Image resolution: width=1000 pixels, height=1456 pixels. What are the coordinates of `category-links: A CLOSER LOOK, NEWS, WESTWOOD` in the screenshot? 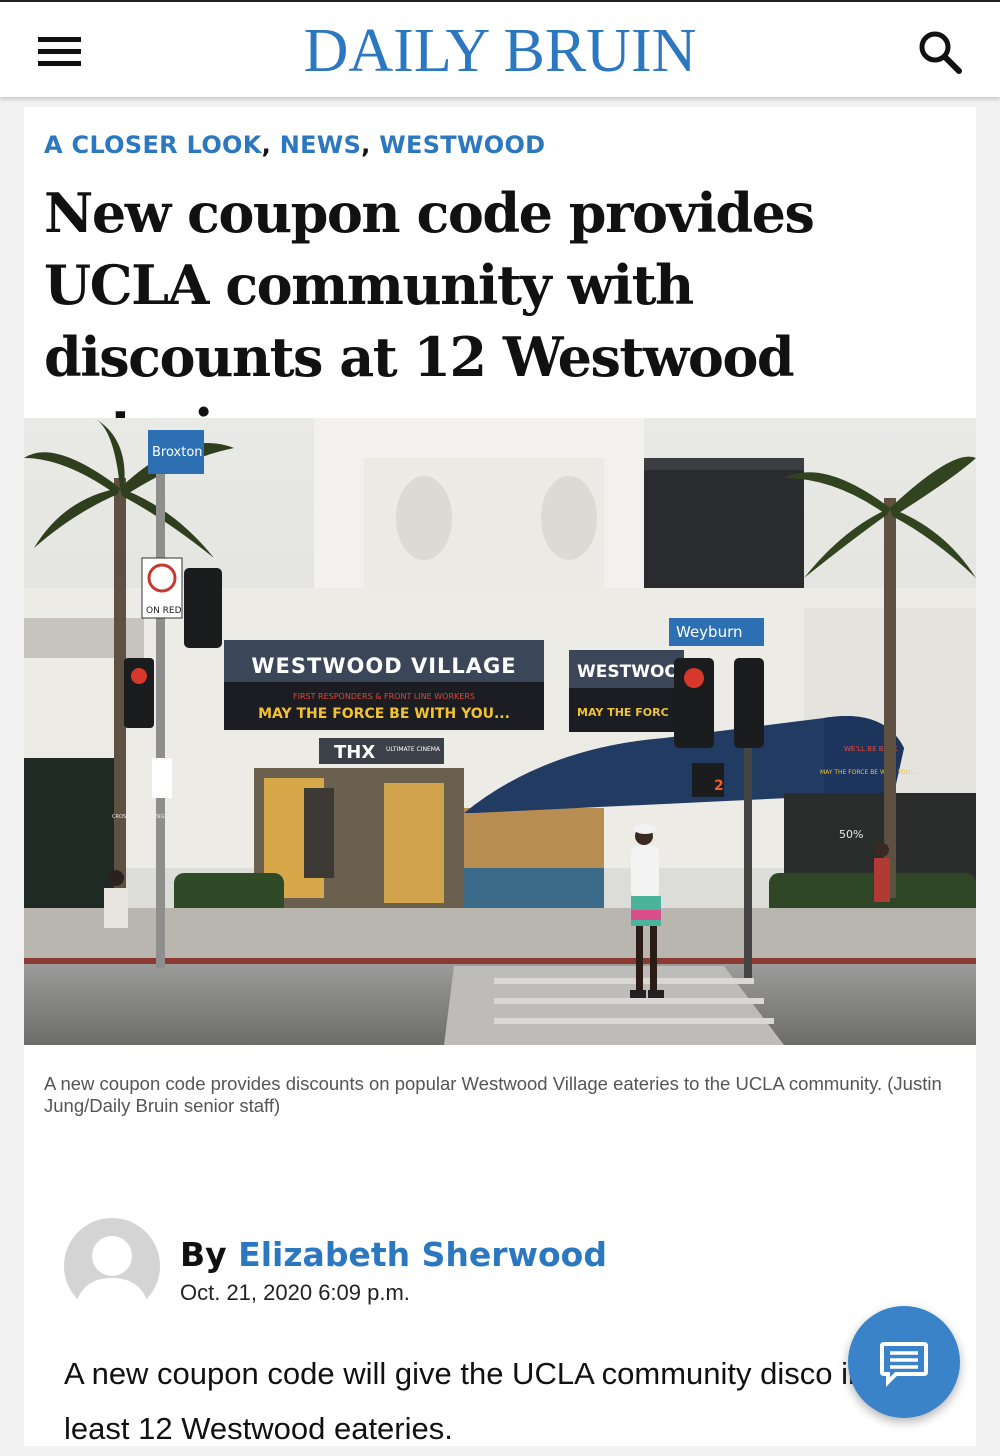 It's located at (294, 145).